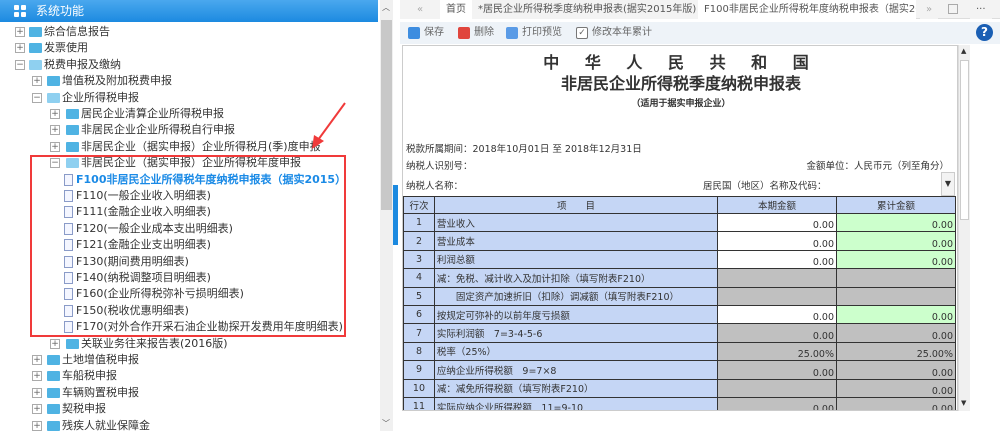 The height and width of the screenshot is (434, 1000). I want to click on row-number: 4, so click(419, 278).